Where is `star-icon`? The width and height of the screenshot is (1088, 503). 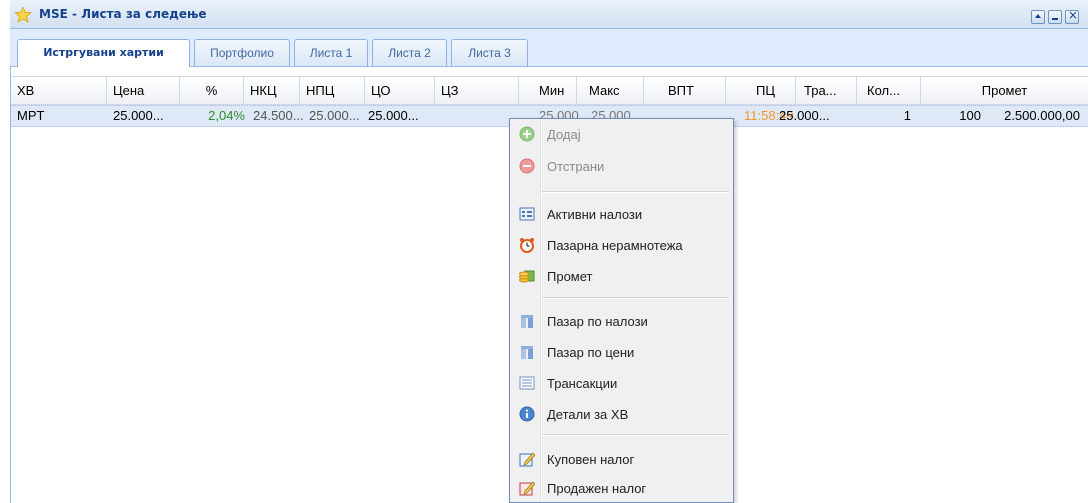 star-icon is located at coordinates (23, 15).